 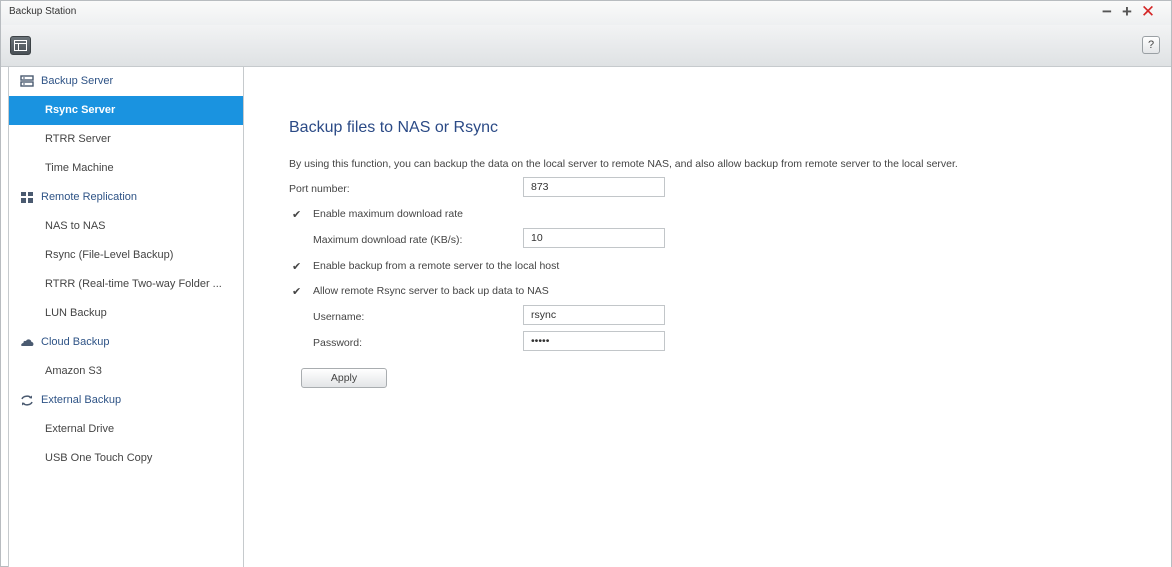 I want to click on port-number-label: Port number:, so click(x=319, y=189).